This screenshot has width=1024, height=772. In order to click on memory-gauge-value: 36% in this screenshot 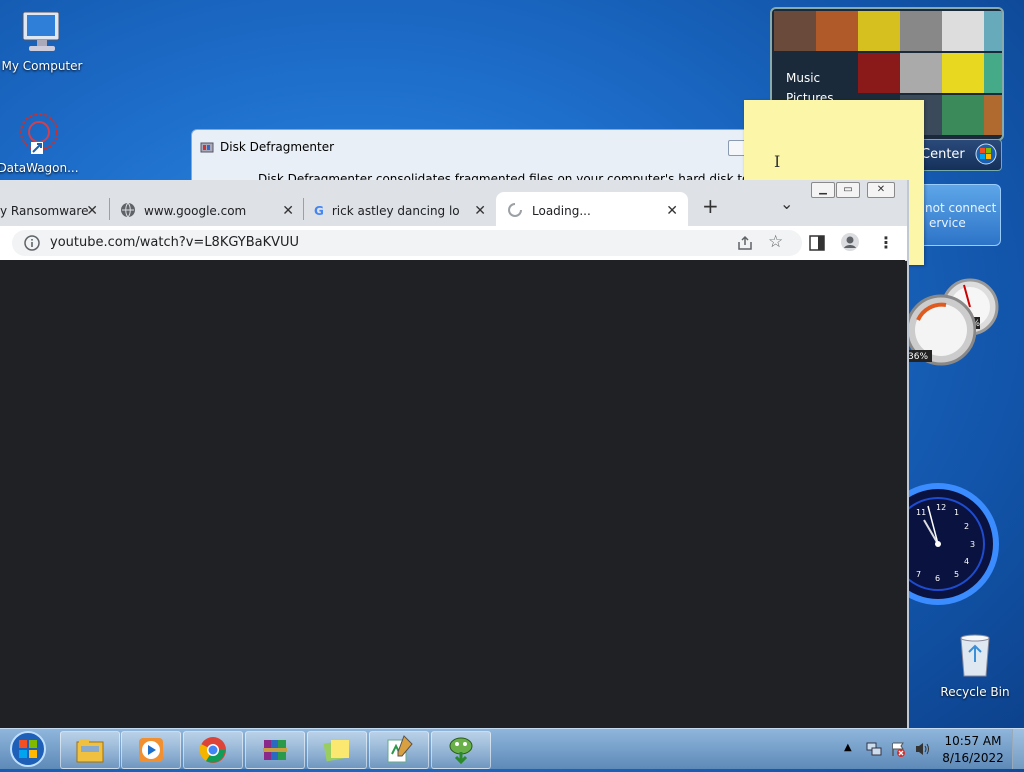, I will do `click(918, 357)`.